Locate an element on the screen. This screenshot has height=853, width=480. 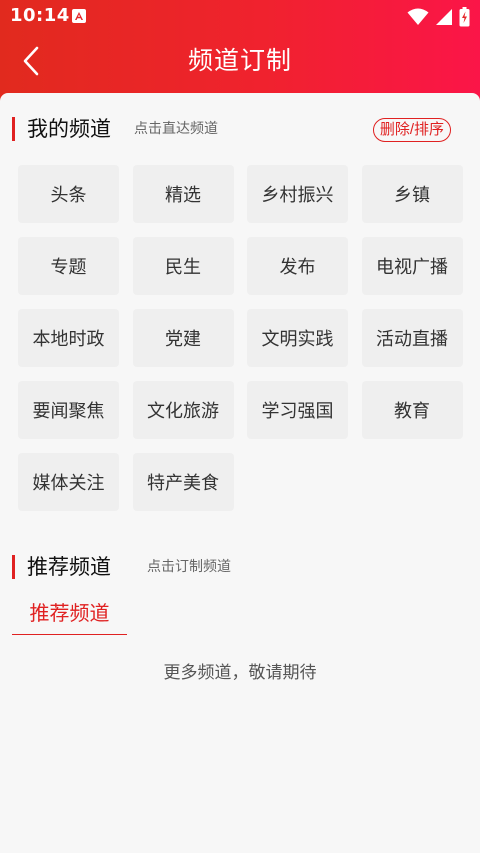
tab-recommended: 推荐频道 is located at coordinates (69, 617).